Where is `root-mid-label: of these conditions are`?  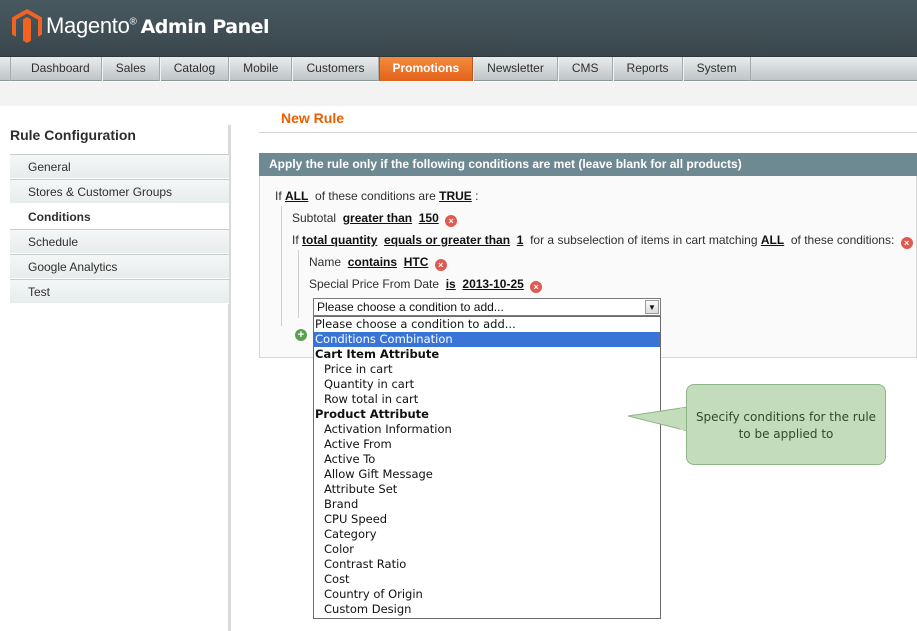 root-mid-label: of these conditions are is located at coordinates (375, 196).